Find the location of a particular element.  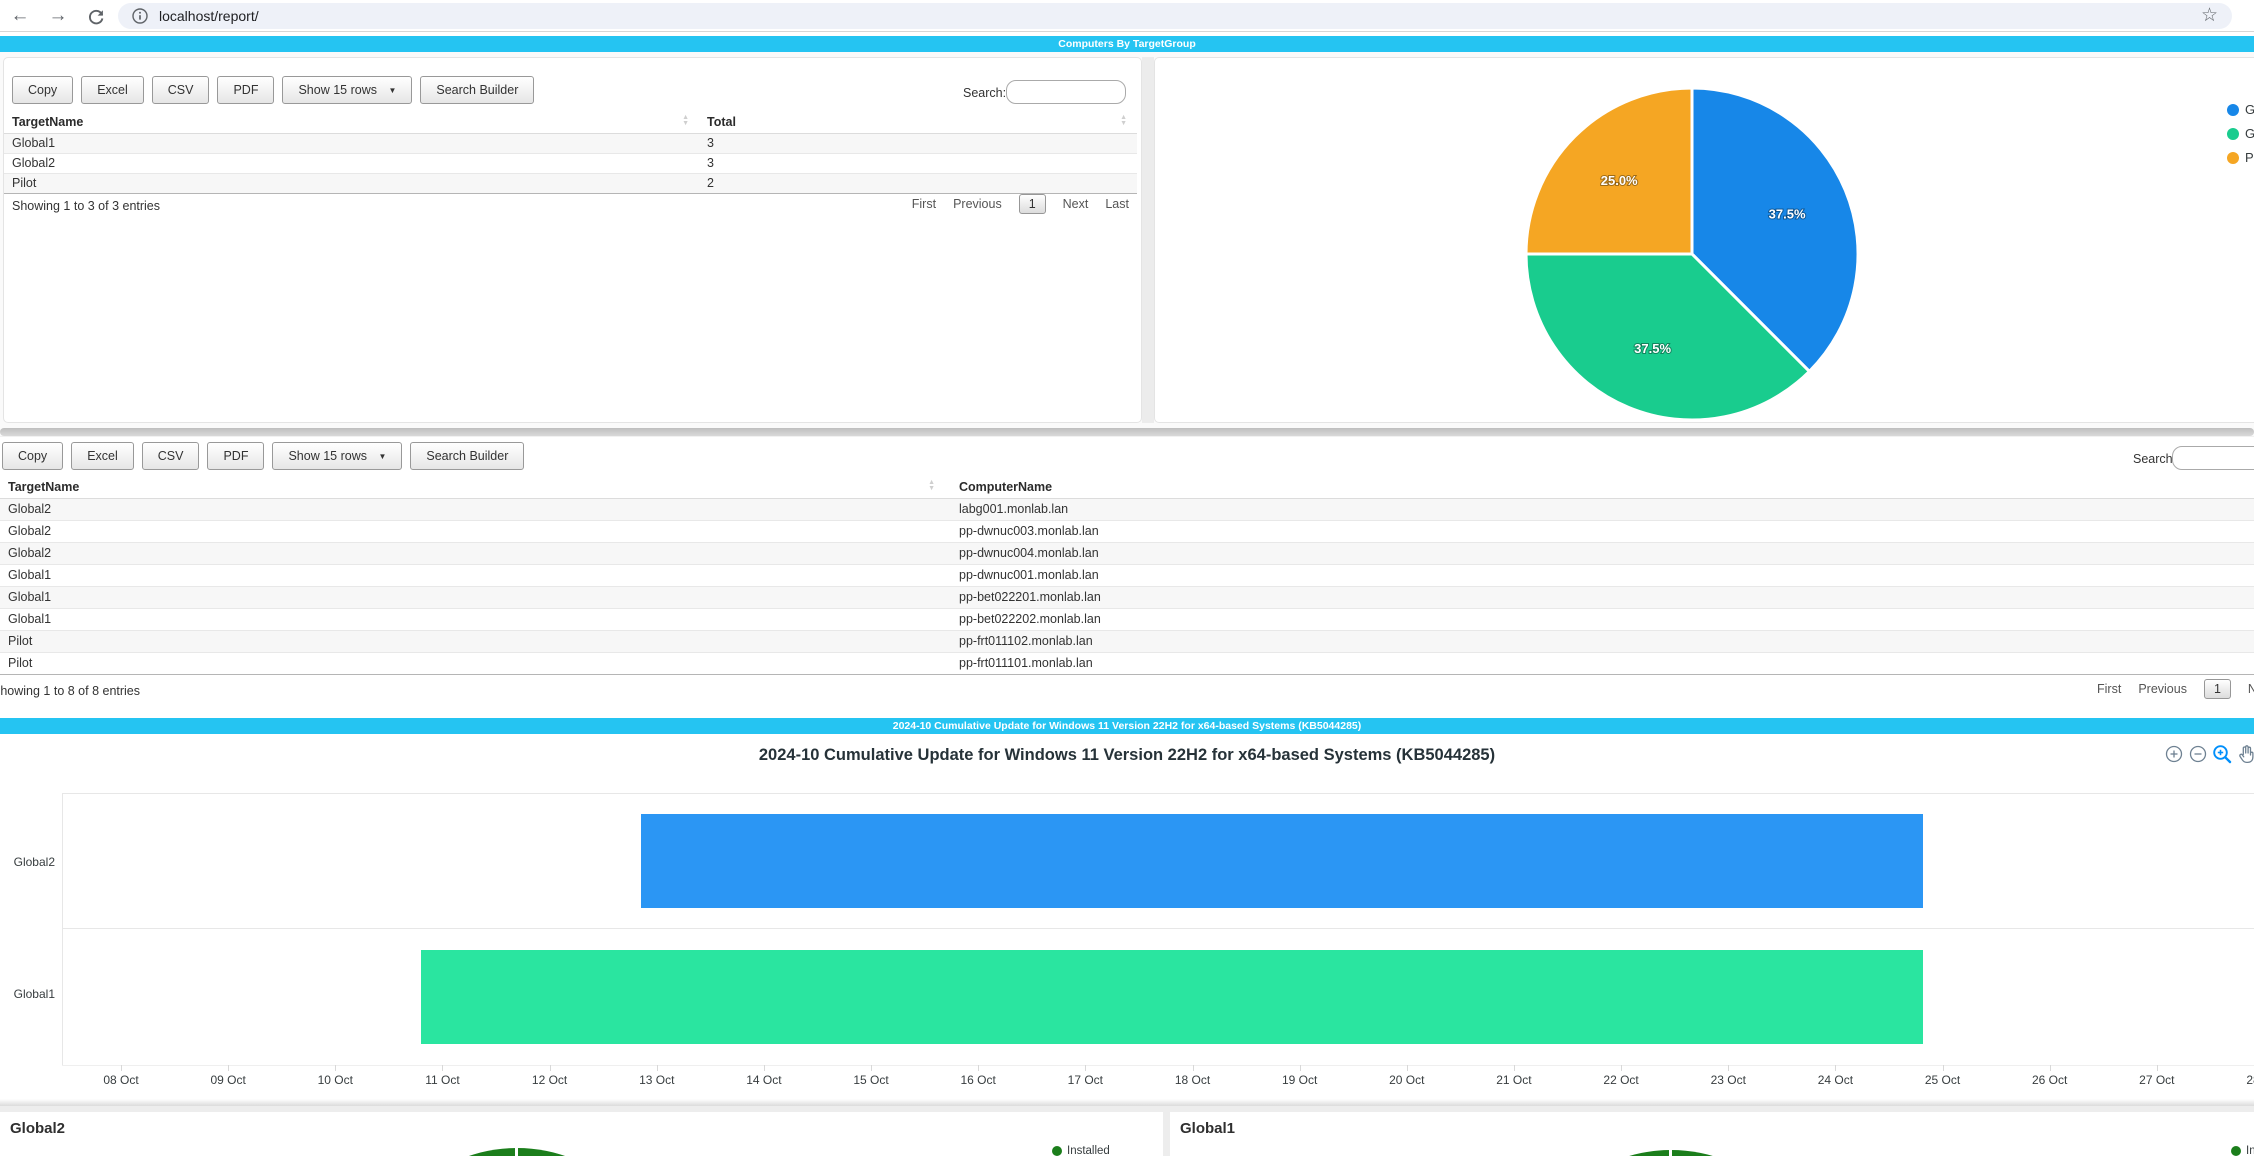

pagination-last-button: Last is located at coordinates (1117, 204).